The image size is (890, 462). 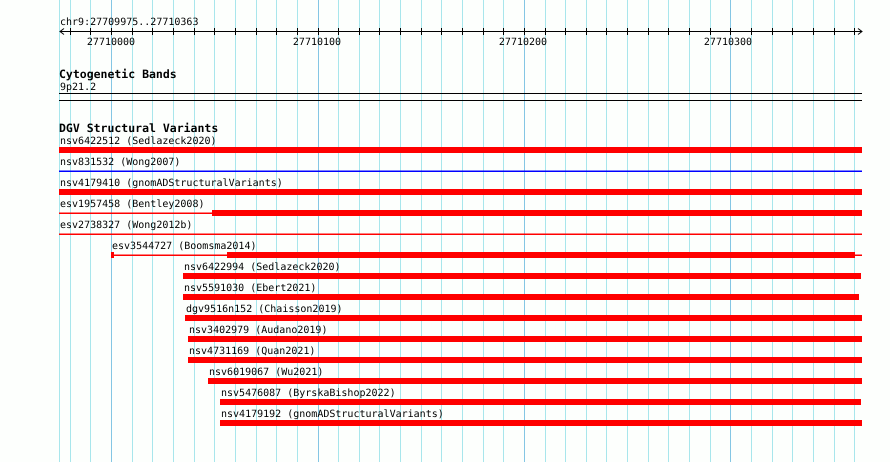 I want to click on feature-label: nsv6422512 (Sedlazeck2020), so click(x=138, y=141).